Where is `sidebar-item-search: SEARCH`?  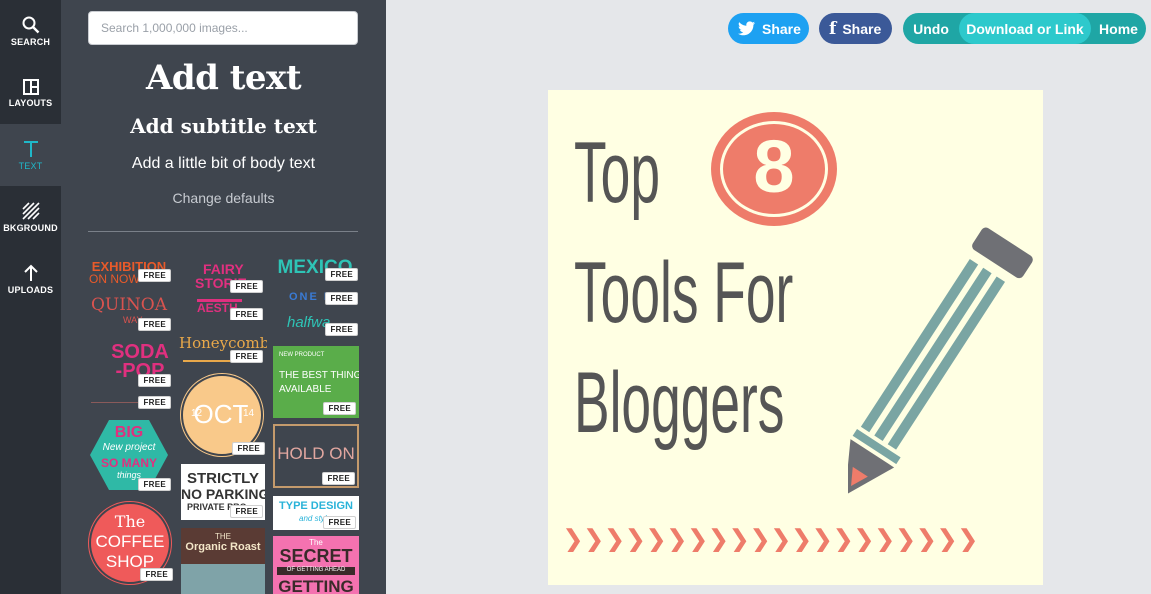 sidebar-item-search: SEARCH is located at coordinates (30, 31).